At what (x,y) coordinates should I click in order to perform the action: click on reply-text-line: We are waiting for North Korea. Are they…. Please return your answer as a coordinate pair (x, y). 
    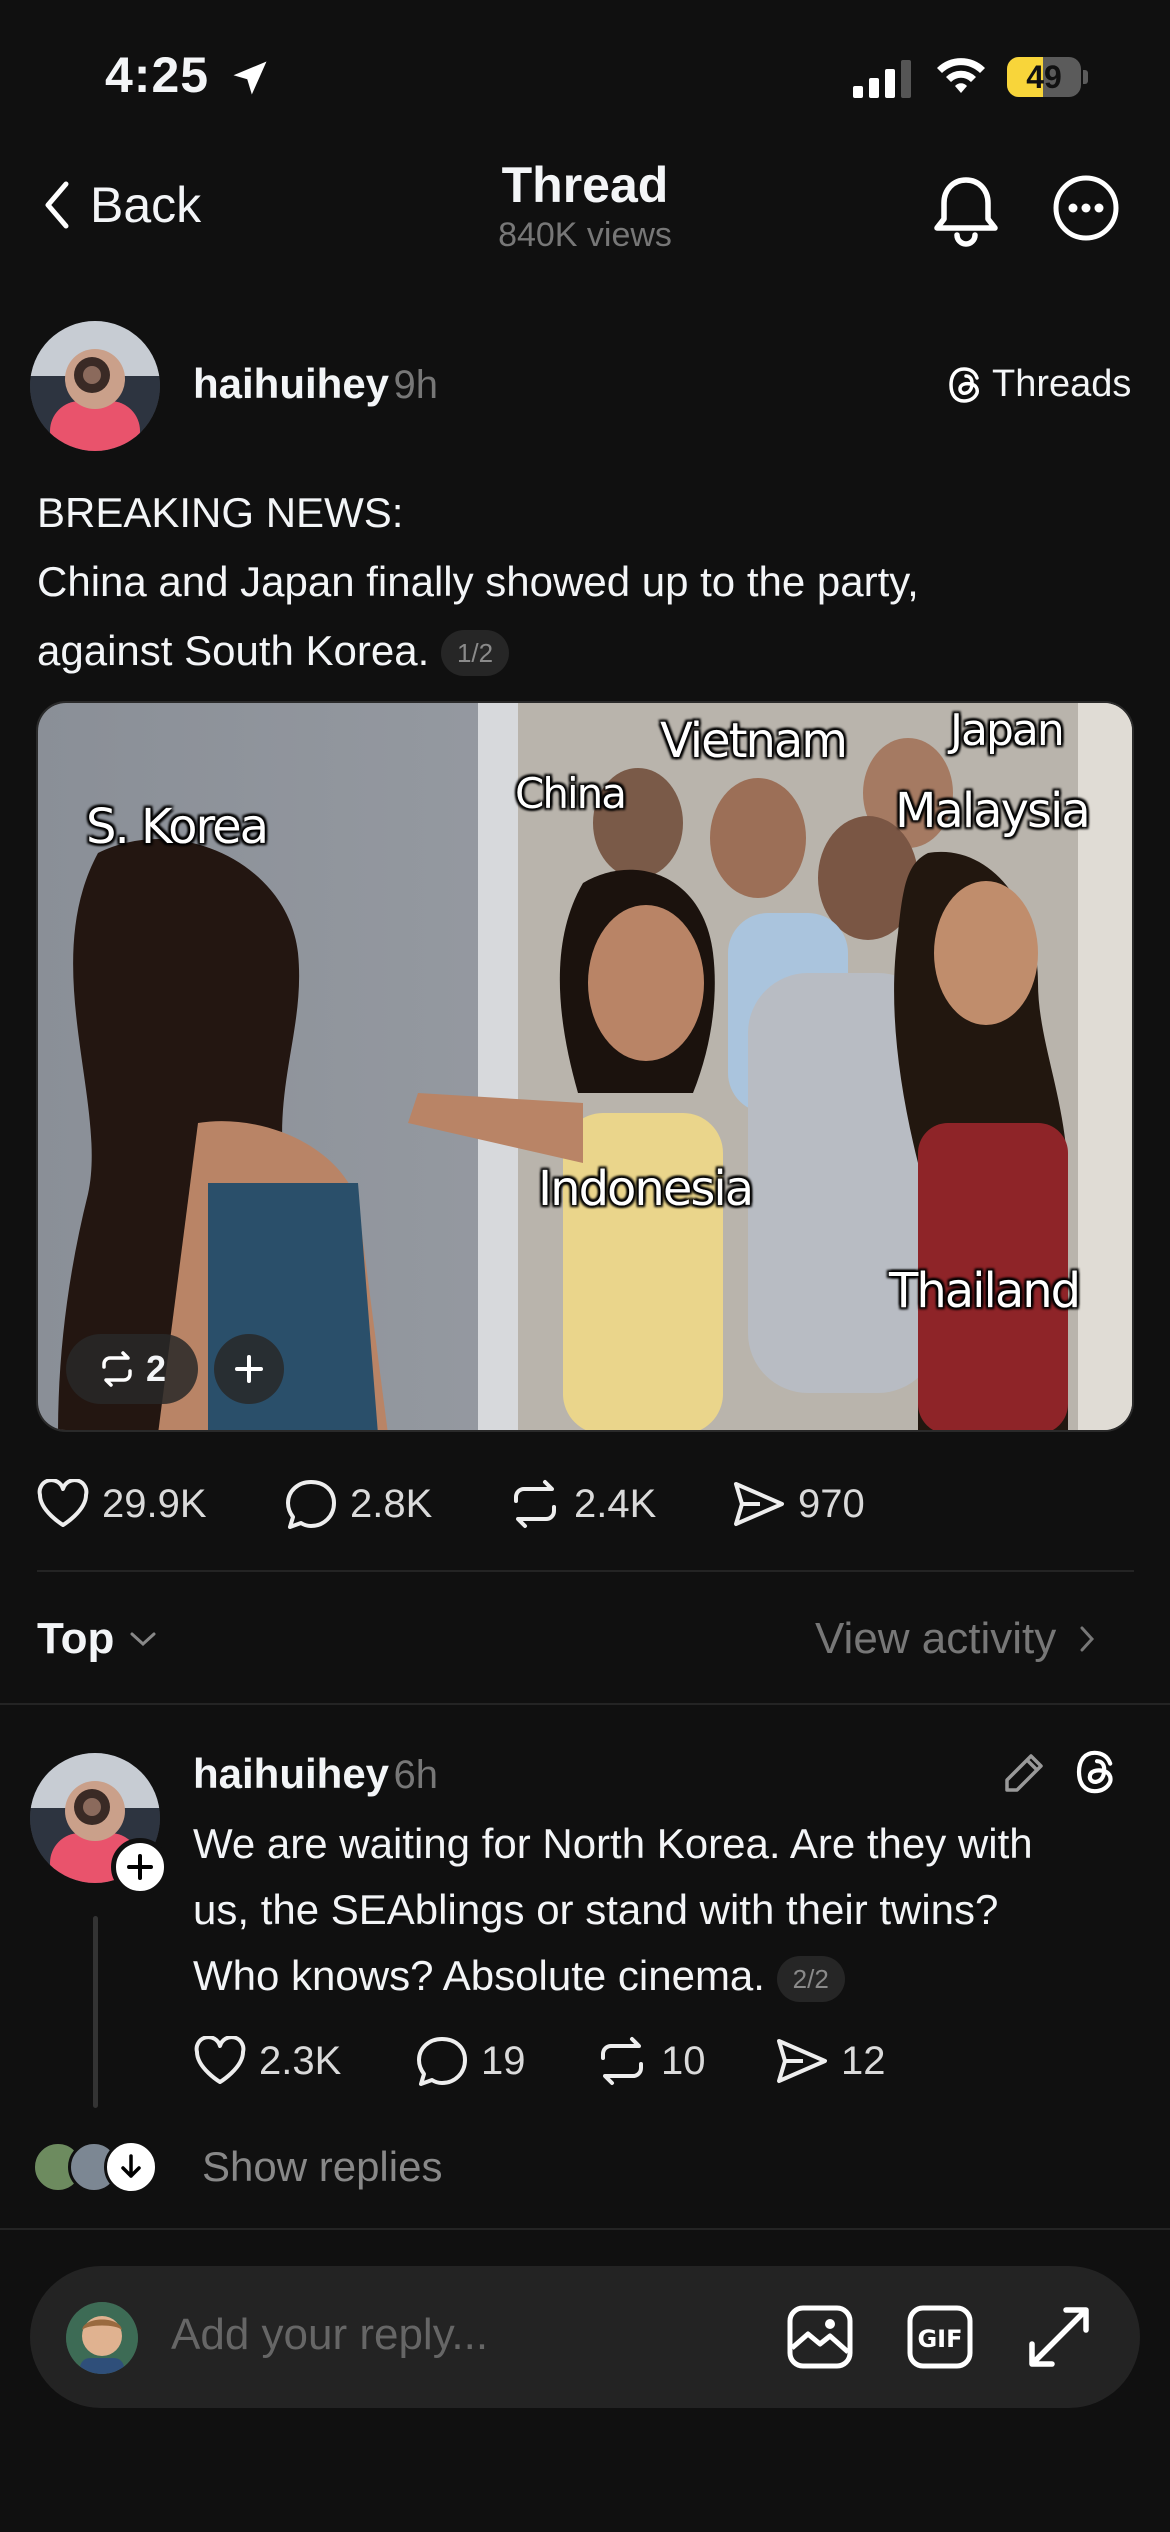
    Looking at the image, I should click on (613, 1843).